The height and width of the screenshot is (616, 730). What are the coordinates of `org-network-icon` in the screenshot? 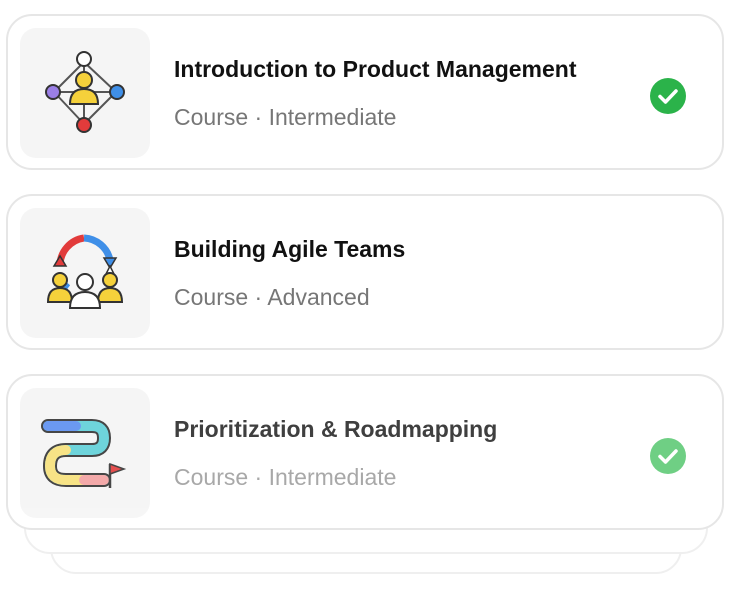 It's located at (85, 92).